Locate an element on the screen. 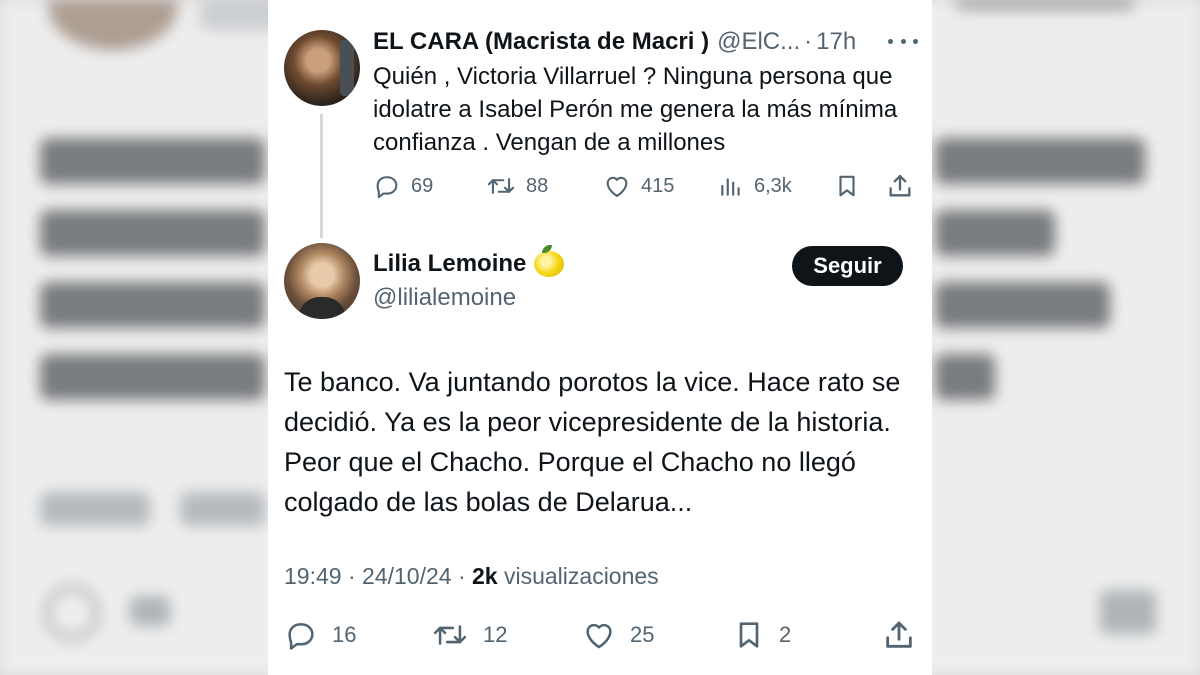  tweet-meta: 19:49 · 24/10/24 · 2k visualizaciones is located at coordinates (471, 576).